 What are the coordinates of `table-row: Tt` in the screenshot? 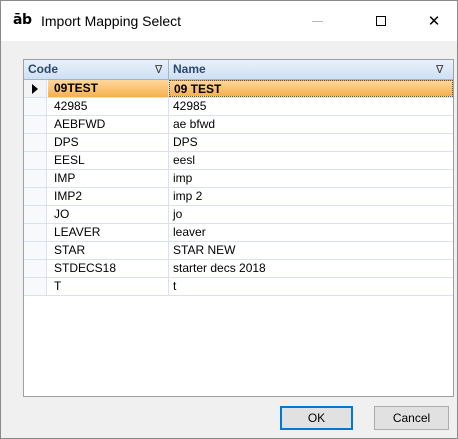 It's located at (238, 287).